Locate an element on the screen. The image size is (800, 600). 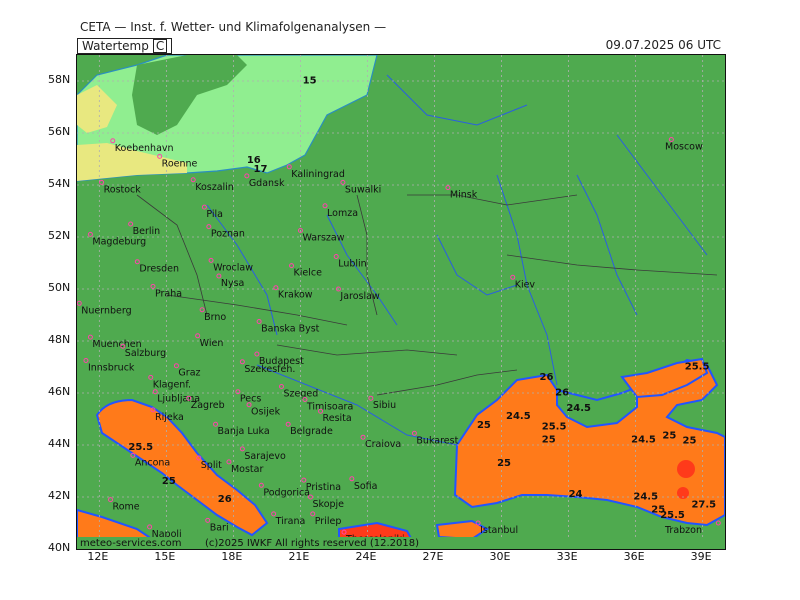
valid-datetime: 09.07.2025 06 UTC is located at coordinates (663, 45).